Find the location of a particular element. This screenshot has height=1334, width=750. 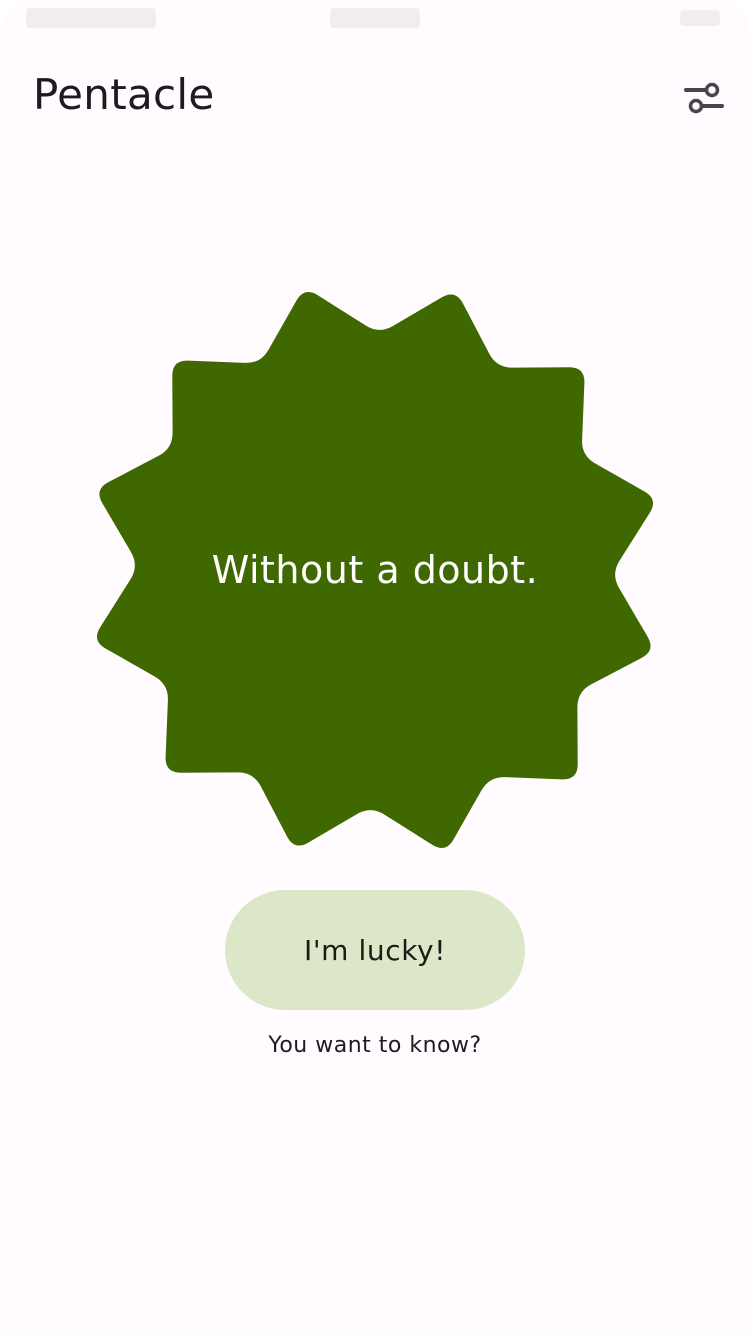

answer-text: Without a doubt. is located at coordinates (375, 570).